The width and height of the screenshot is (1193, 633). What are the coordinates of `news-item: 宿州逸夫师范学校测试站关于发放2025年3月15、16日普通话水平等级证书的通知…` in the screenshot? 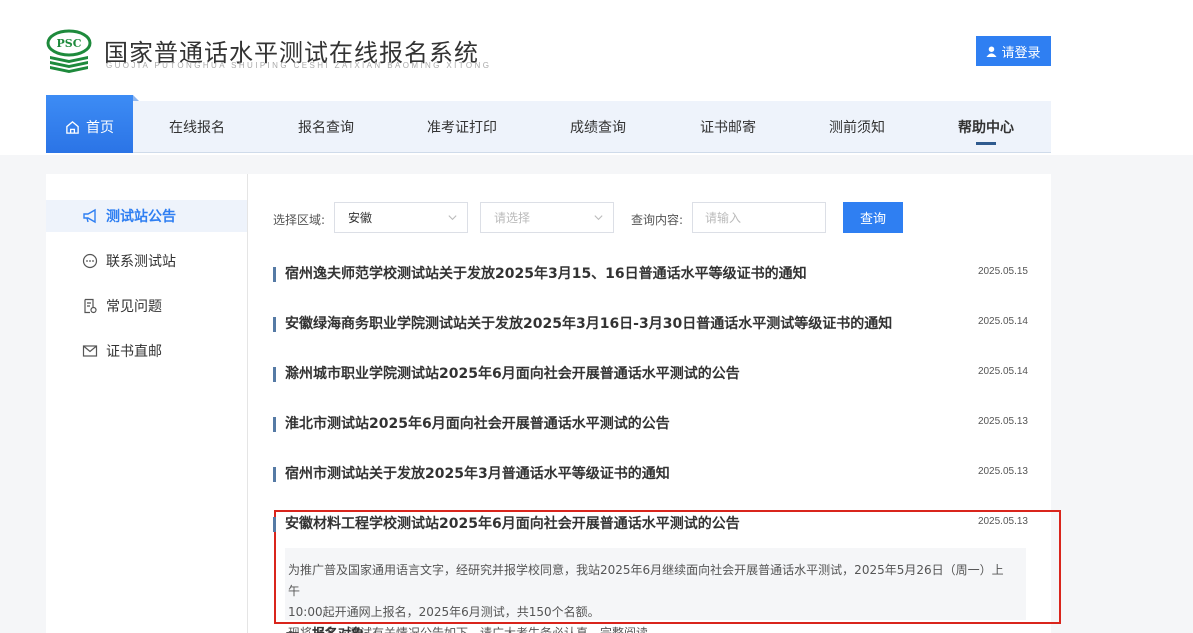 It's located at (650, 274).